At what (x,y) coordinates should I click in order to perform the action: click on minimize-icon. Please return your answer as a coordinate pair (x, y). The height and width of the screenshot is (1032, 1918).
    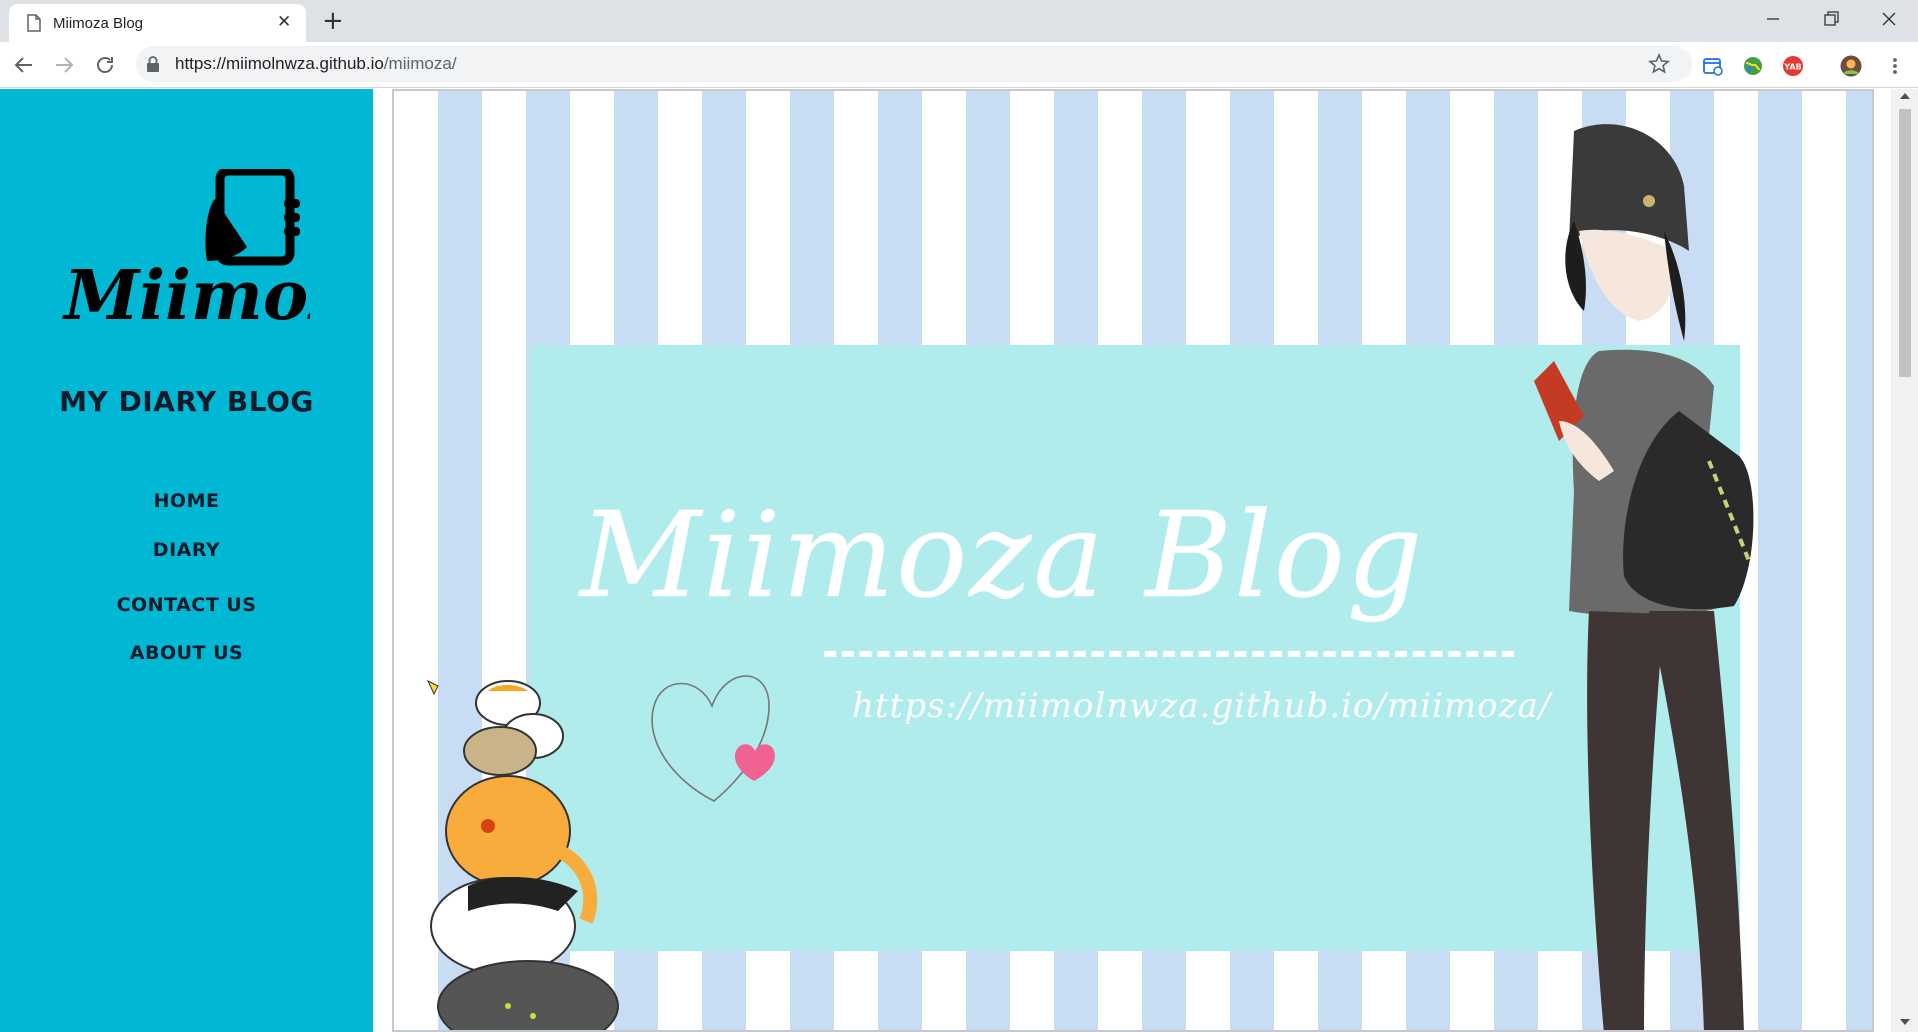
    Looking at the image, I should click on (1773, 19).